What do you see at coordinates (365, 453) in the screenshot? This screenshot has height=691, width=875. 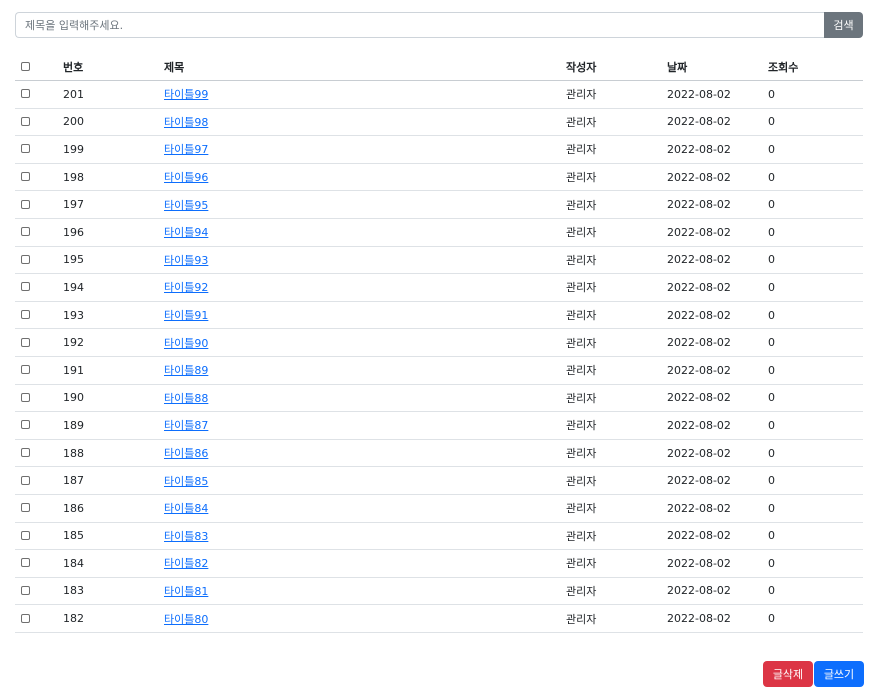 I see `row-title-cell: 타이틀86` at bounding box center [365, 453].